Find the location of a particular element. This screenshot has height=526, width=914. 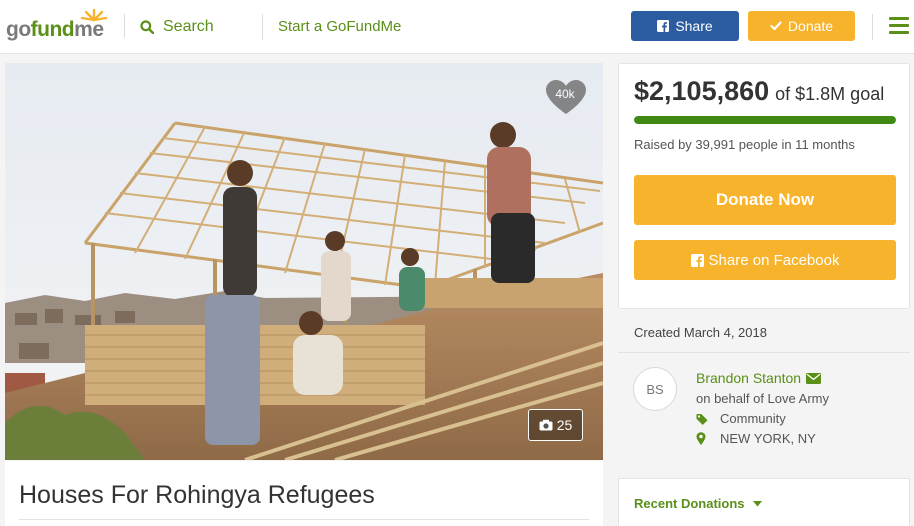

organizer-name: Brandon Stanton is located at coordinates (749, 378).